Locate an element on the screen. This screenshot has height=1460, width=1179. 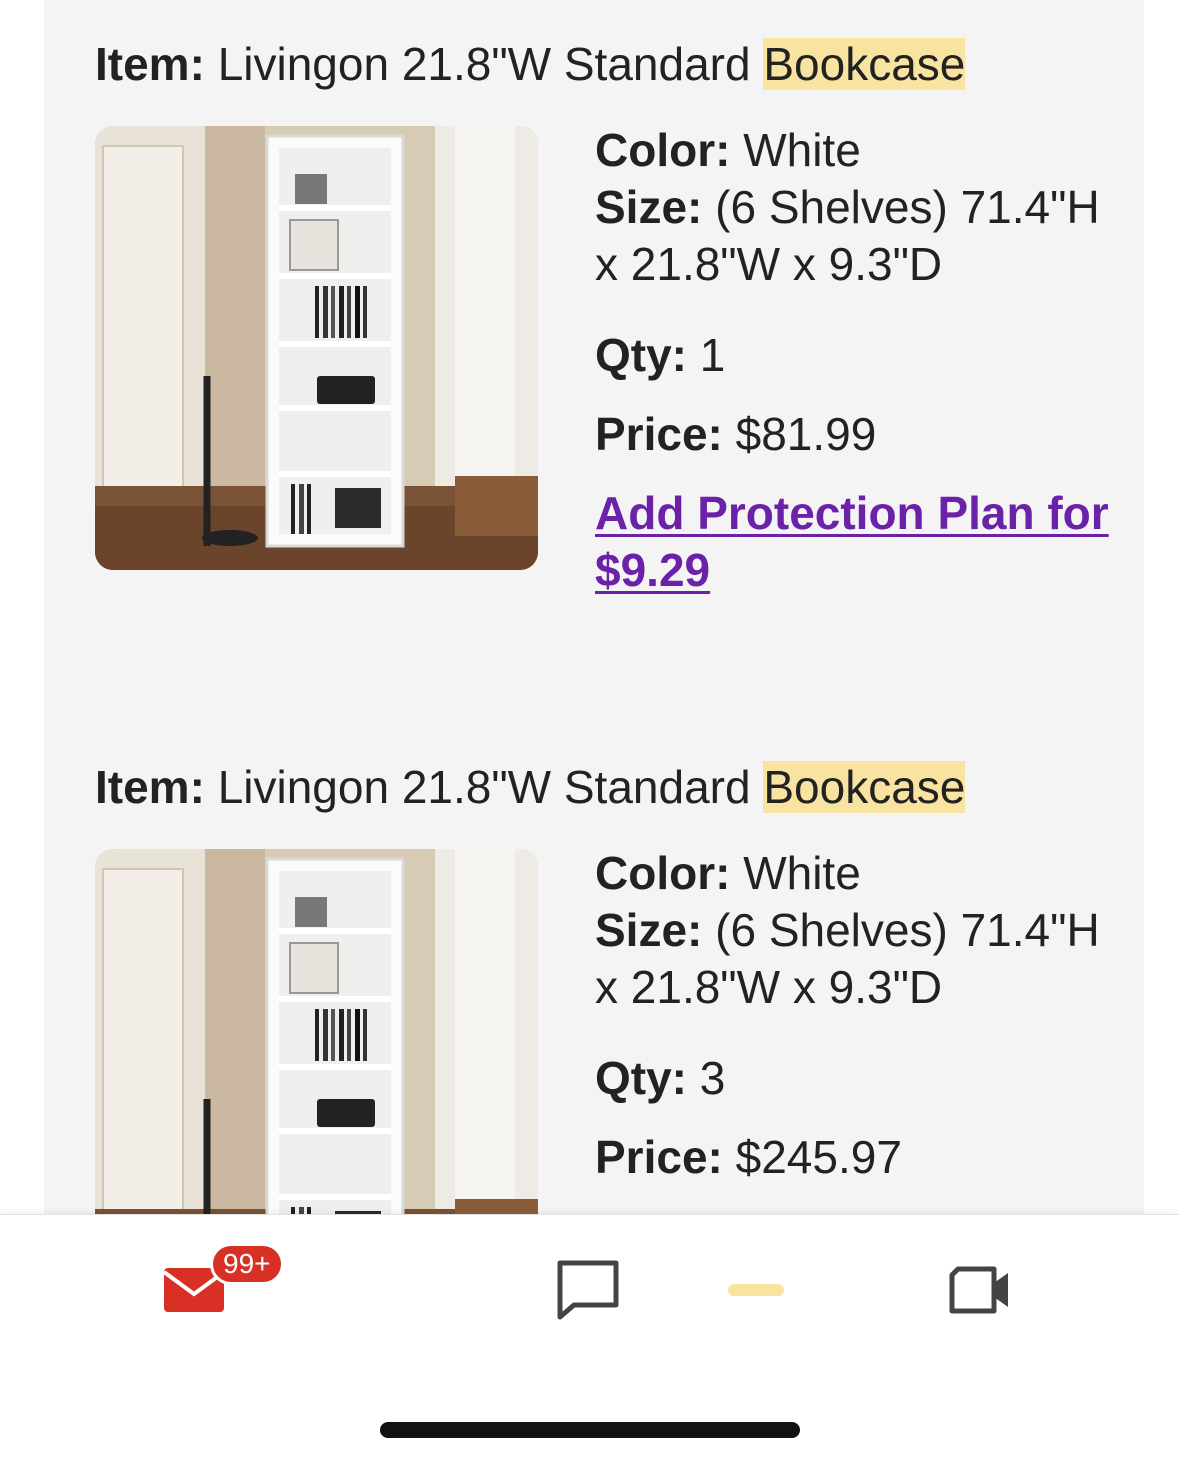
video-icon is located at coordinates (978, 1290).